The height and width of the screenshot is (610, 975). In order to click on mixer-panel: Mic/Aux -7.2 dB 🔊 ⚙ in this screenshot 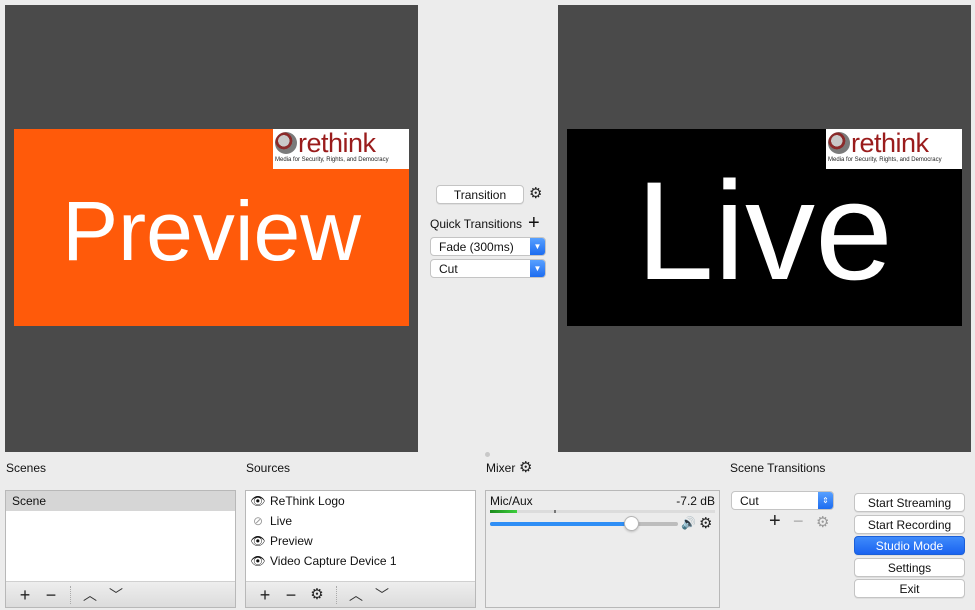, I will do `click(602, 549)`.